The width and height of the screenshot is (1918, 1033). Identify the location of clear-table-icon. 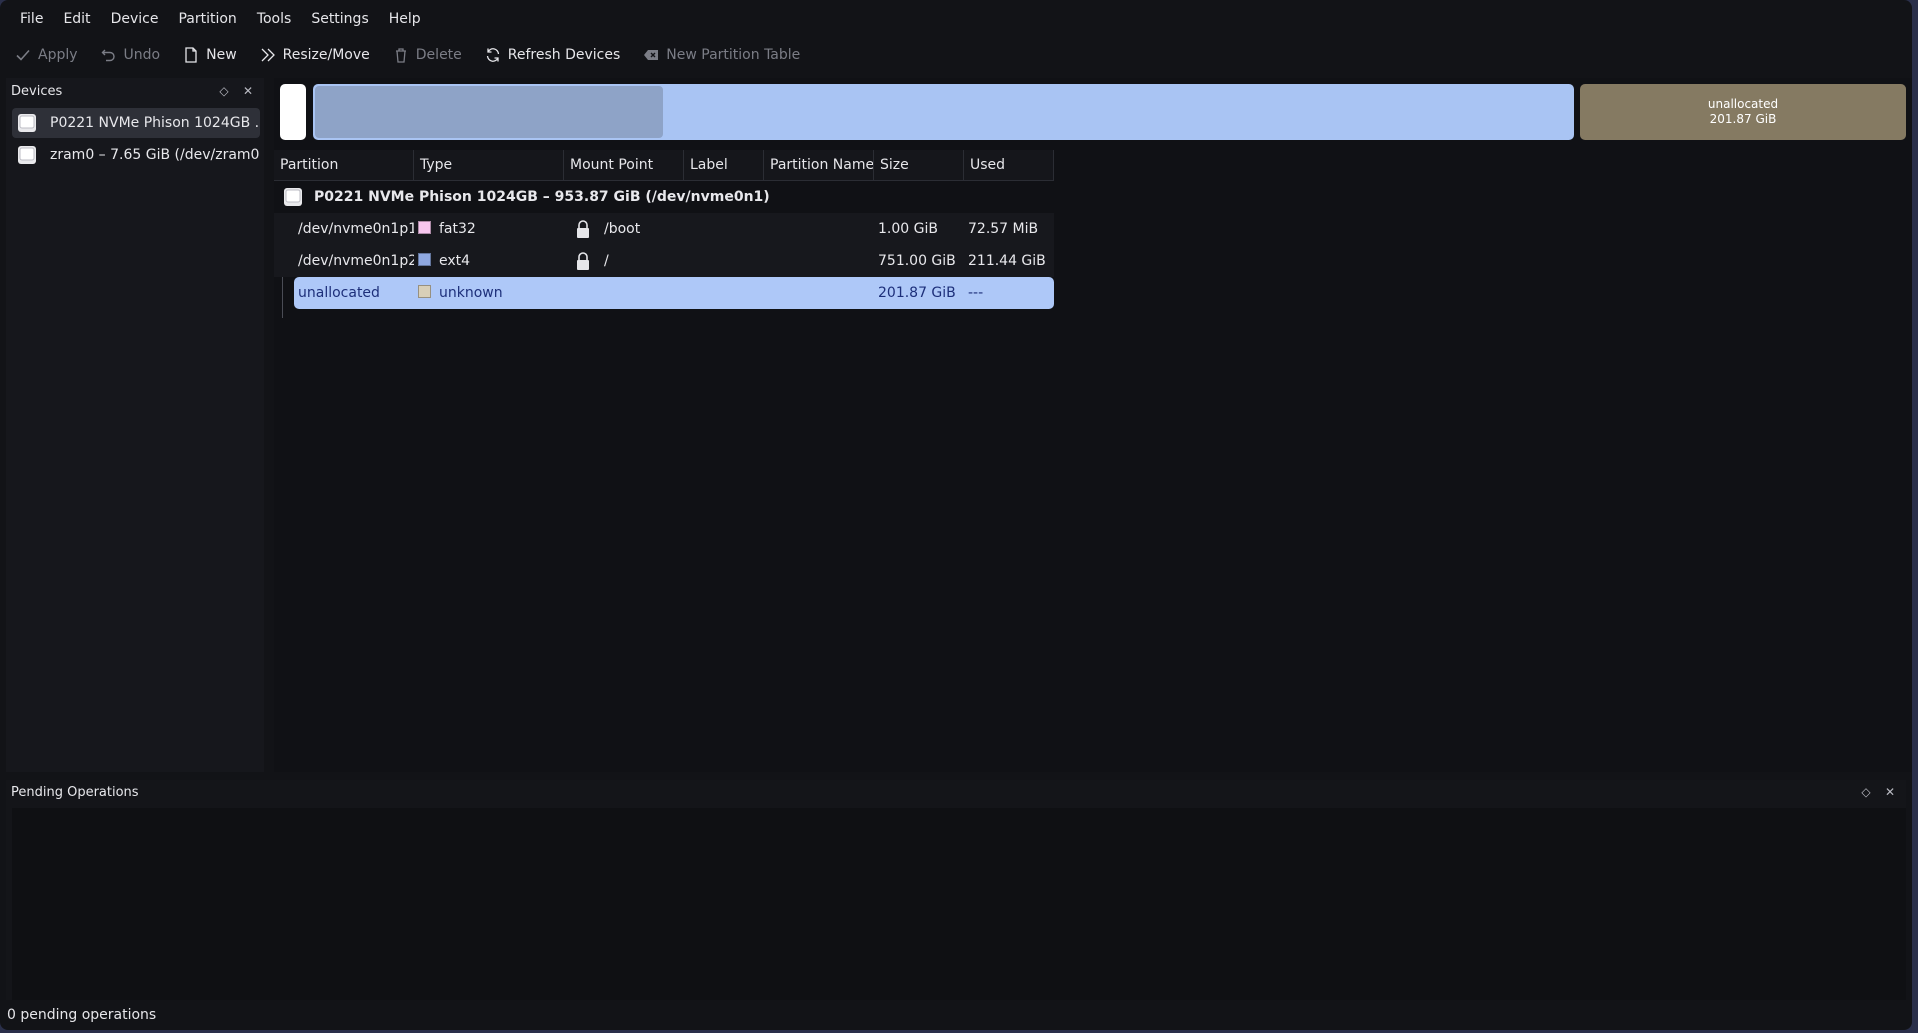
(651, 55).